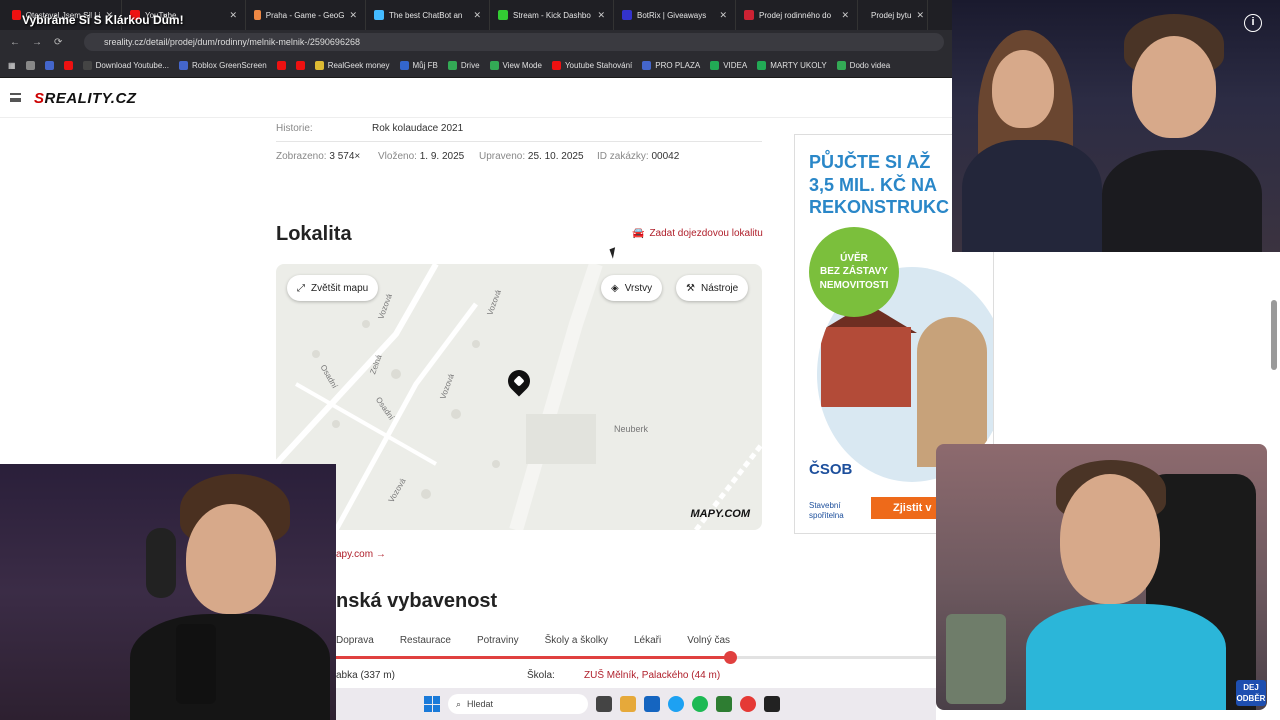  What do you see at coordinates (541, 675) in the screenshot?
I see `amenity-label: Škola:` at bounding box center [541, 675].